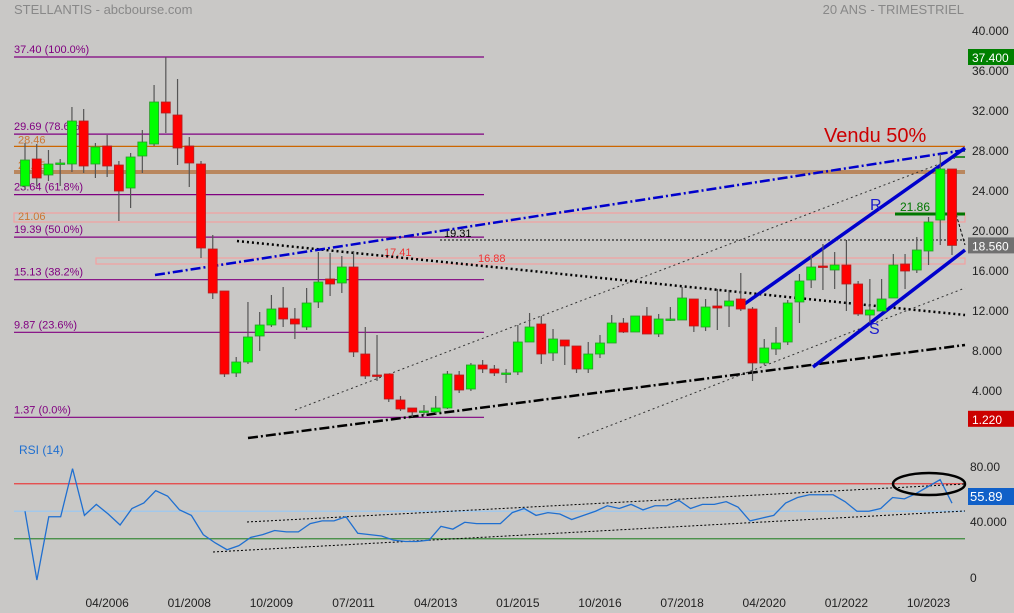 This screenshot has height=613, width=1014. I want to click on price-badge-label: 18.560, so click(990, 246).